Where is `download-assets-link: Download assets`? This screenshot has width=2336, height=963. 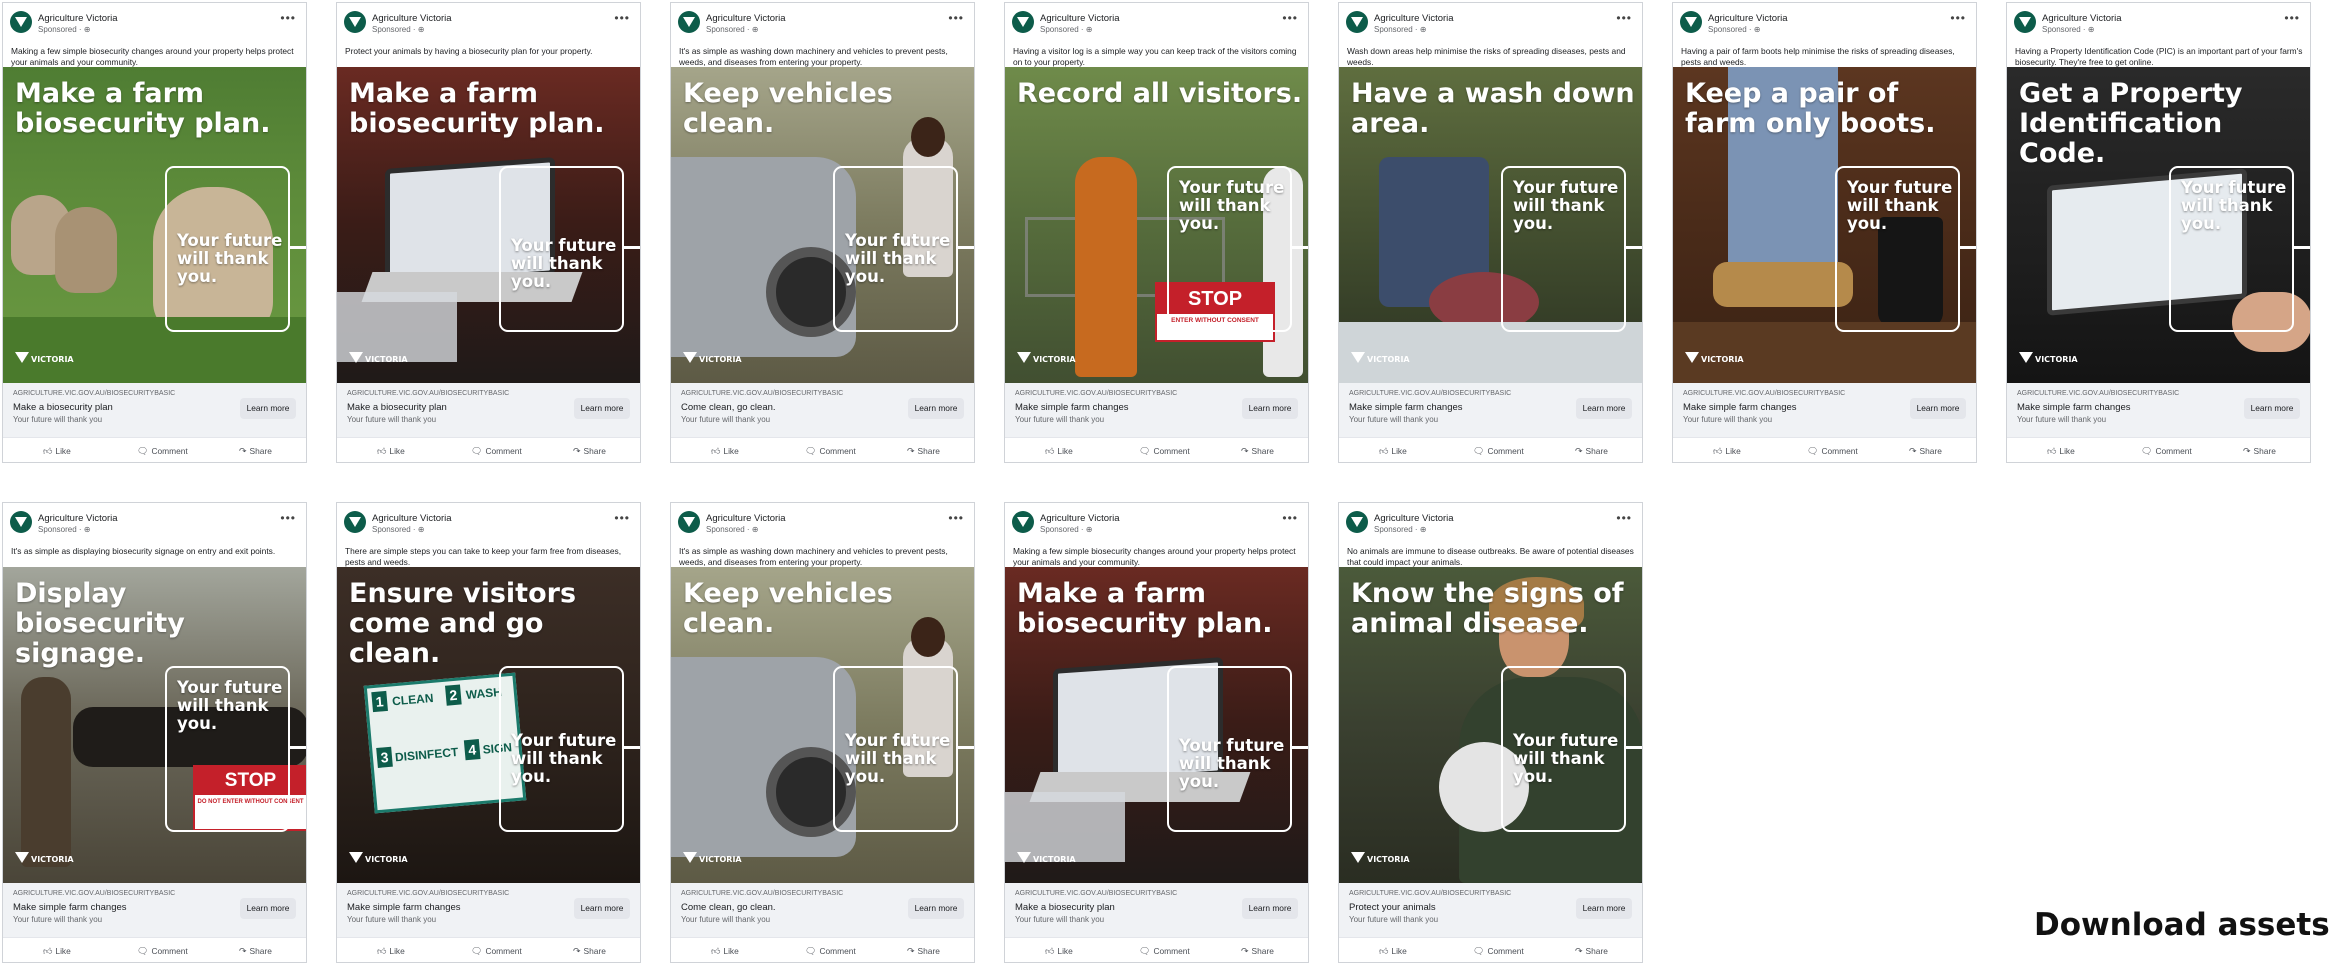
download-assets-link: Download assets is located at coordinates (2185, 925).